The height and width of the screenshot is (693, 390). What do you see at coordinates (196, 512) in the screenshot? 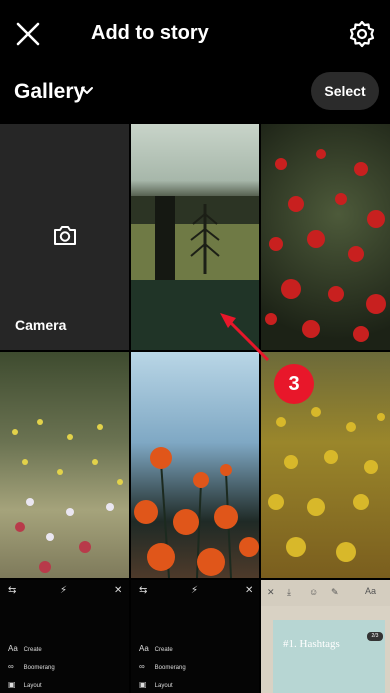
I see `orange-poppies-photo` at bounding box center [196, 512].